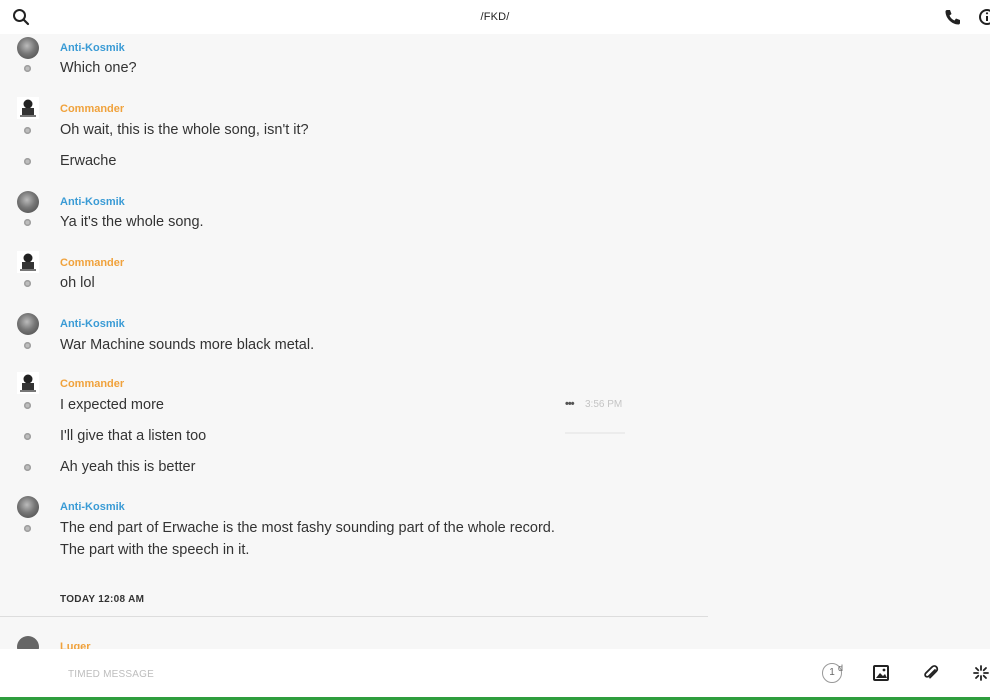  What do you see at coordinates (112, 405) in the screenshot?
I see `message-text: I expected more` at bounding box center [112, 405].